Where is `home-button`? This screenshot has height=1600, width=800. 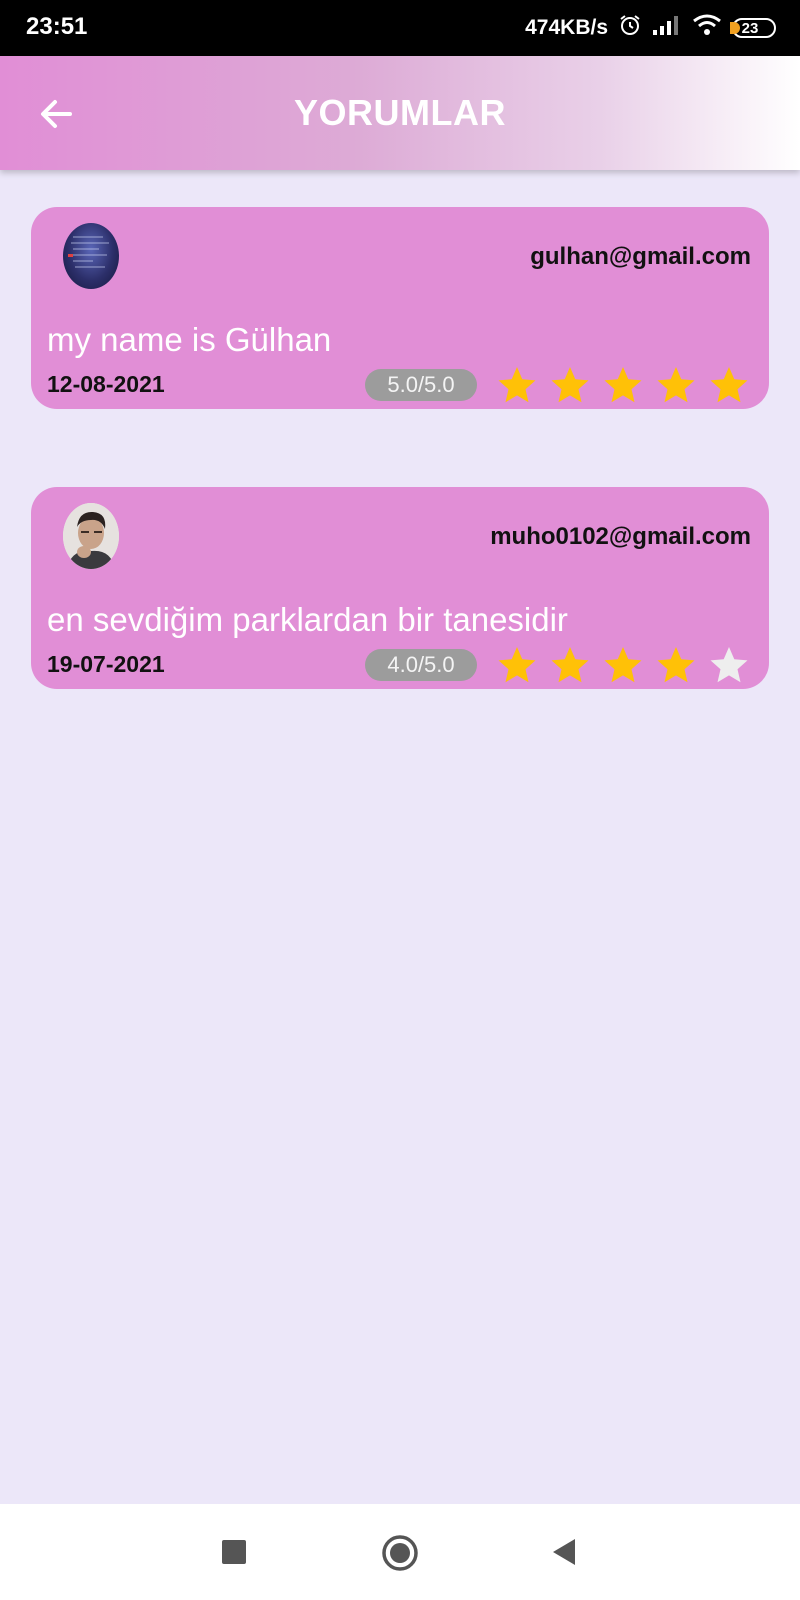 home-button is located at coordinates (400, 1555).